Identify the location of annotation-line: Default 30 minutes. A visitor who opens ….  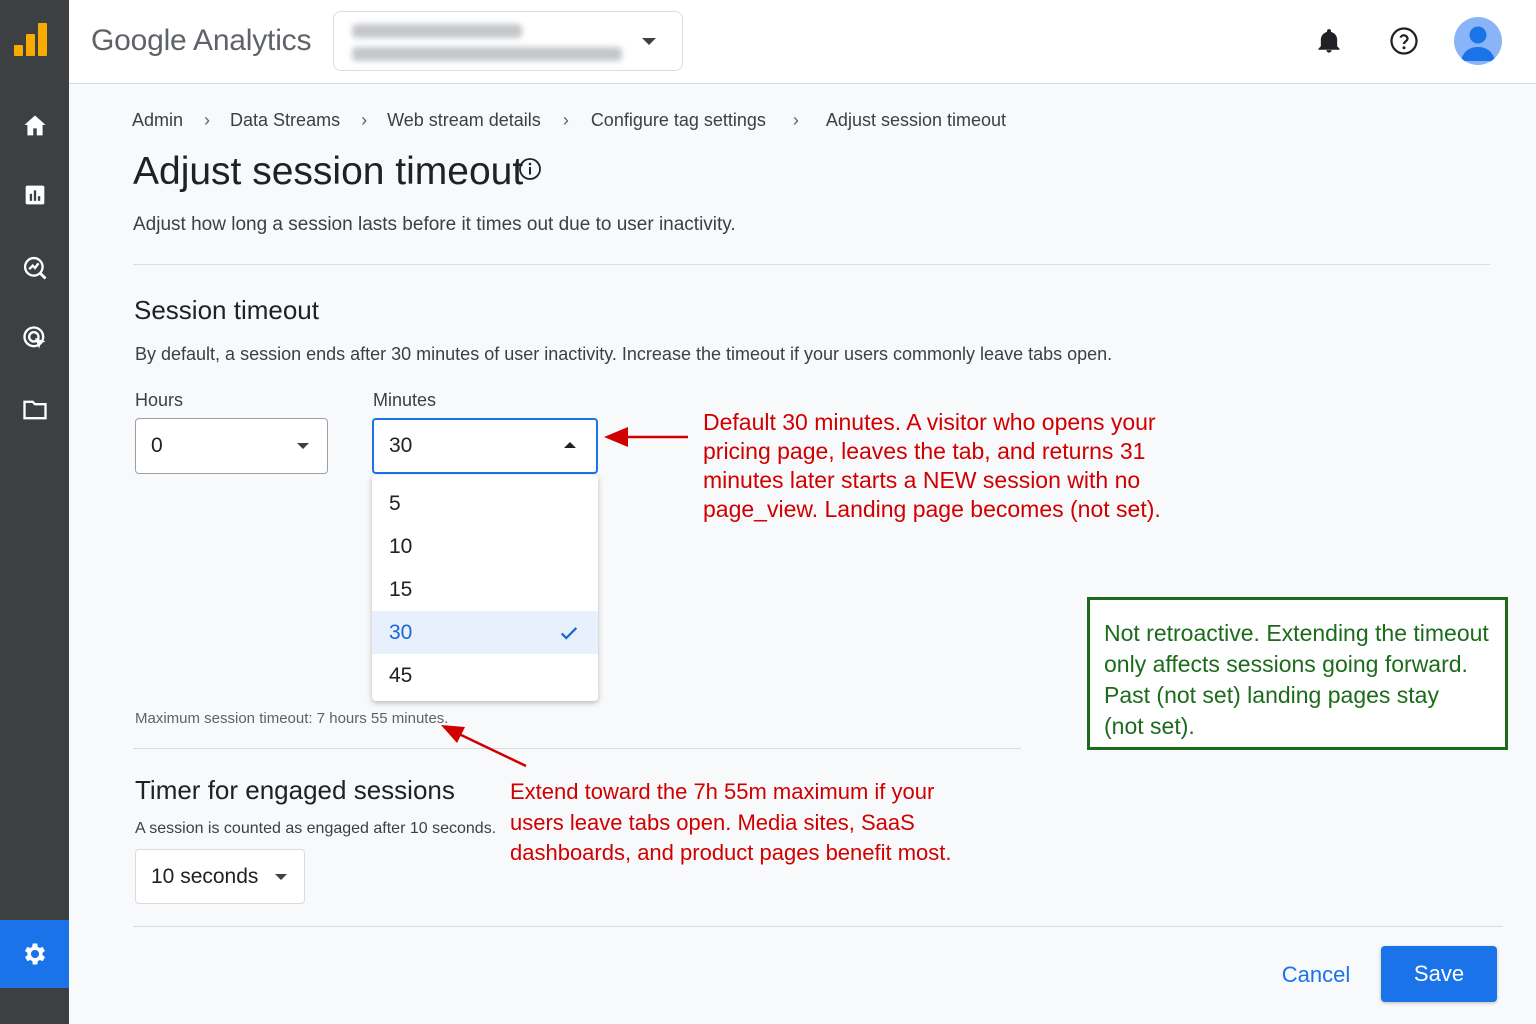
(929, 422).